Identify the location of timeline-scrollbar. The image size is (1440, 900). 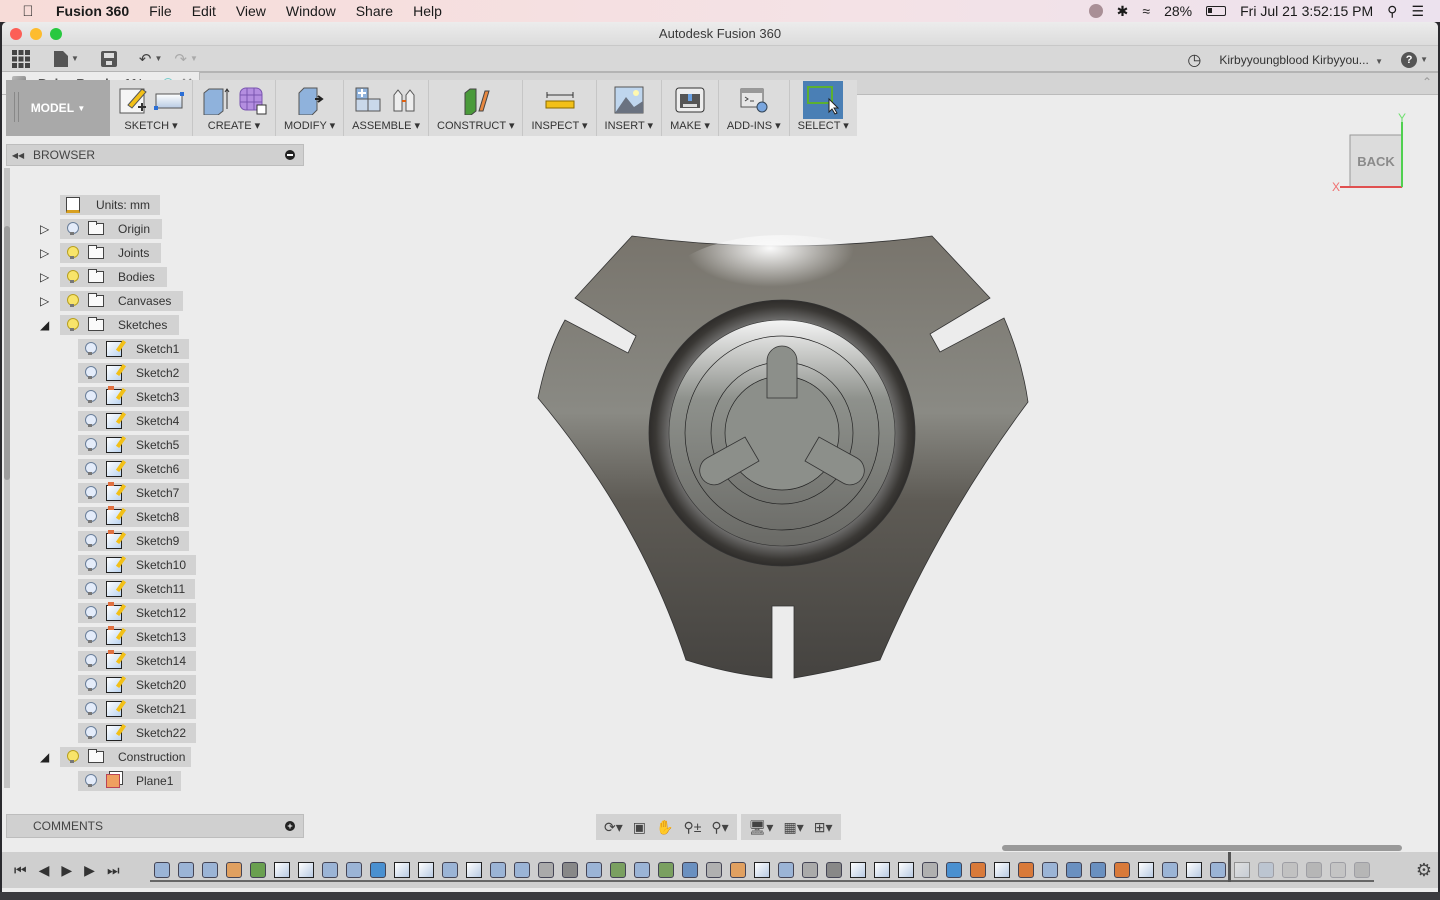
(1202, 848).